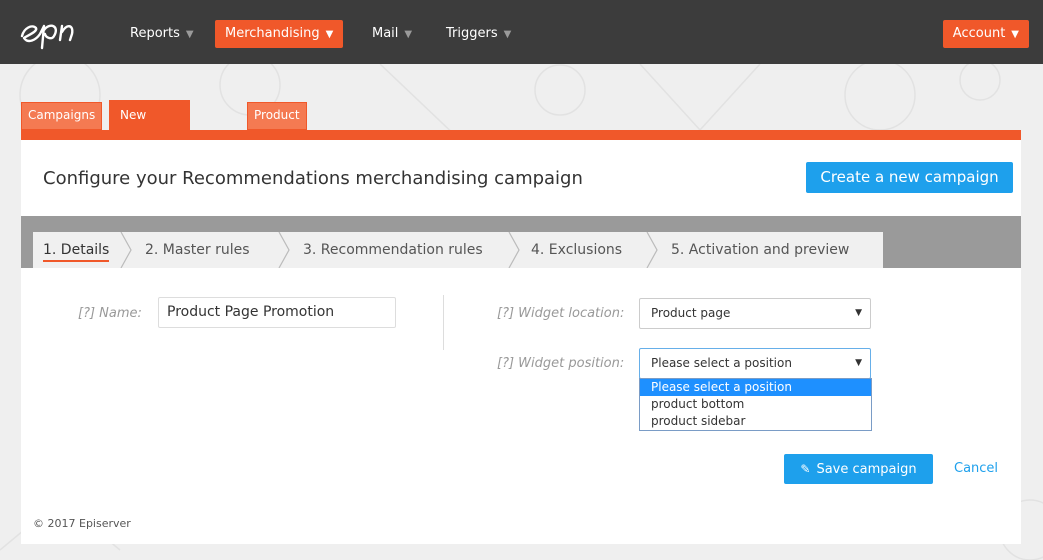 The width and height of the screenshot is (1043, 560). I want to click on dropdown-option-product-bottom: product bottom, so click(755, 404).